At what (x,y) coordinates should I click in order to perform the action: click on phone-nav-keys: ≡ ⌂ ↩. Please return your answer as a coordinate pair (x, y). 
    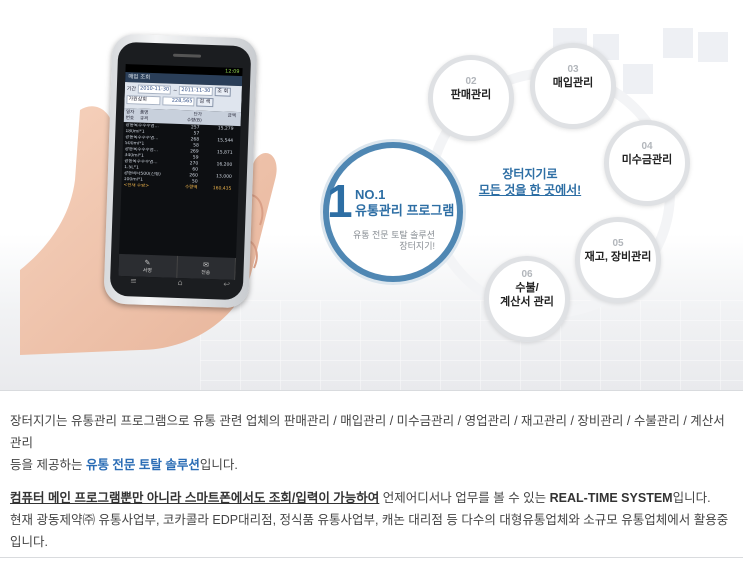
    Looking at the image, I should click on (180, 283).